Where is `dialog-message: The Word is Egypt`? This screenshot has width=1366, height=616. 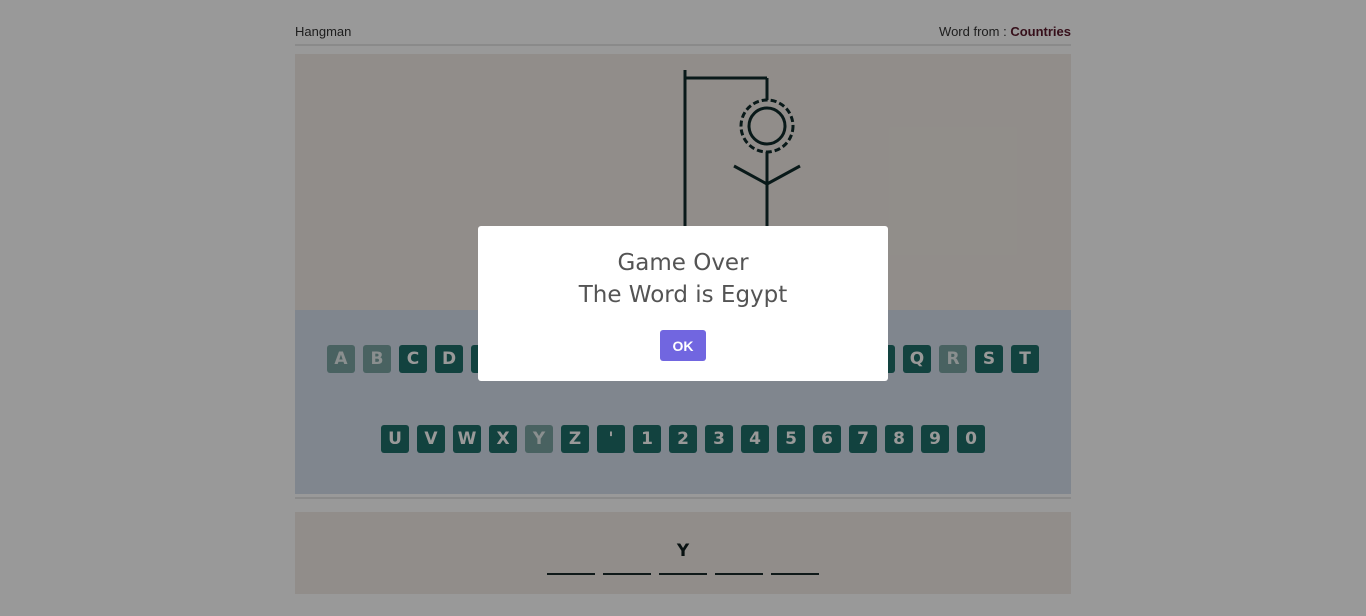
dialog-message: The Word is Egypt is located at coordinates (683, 295).